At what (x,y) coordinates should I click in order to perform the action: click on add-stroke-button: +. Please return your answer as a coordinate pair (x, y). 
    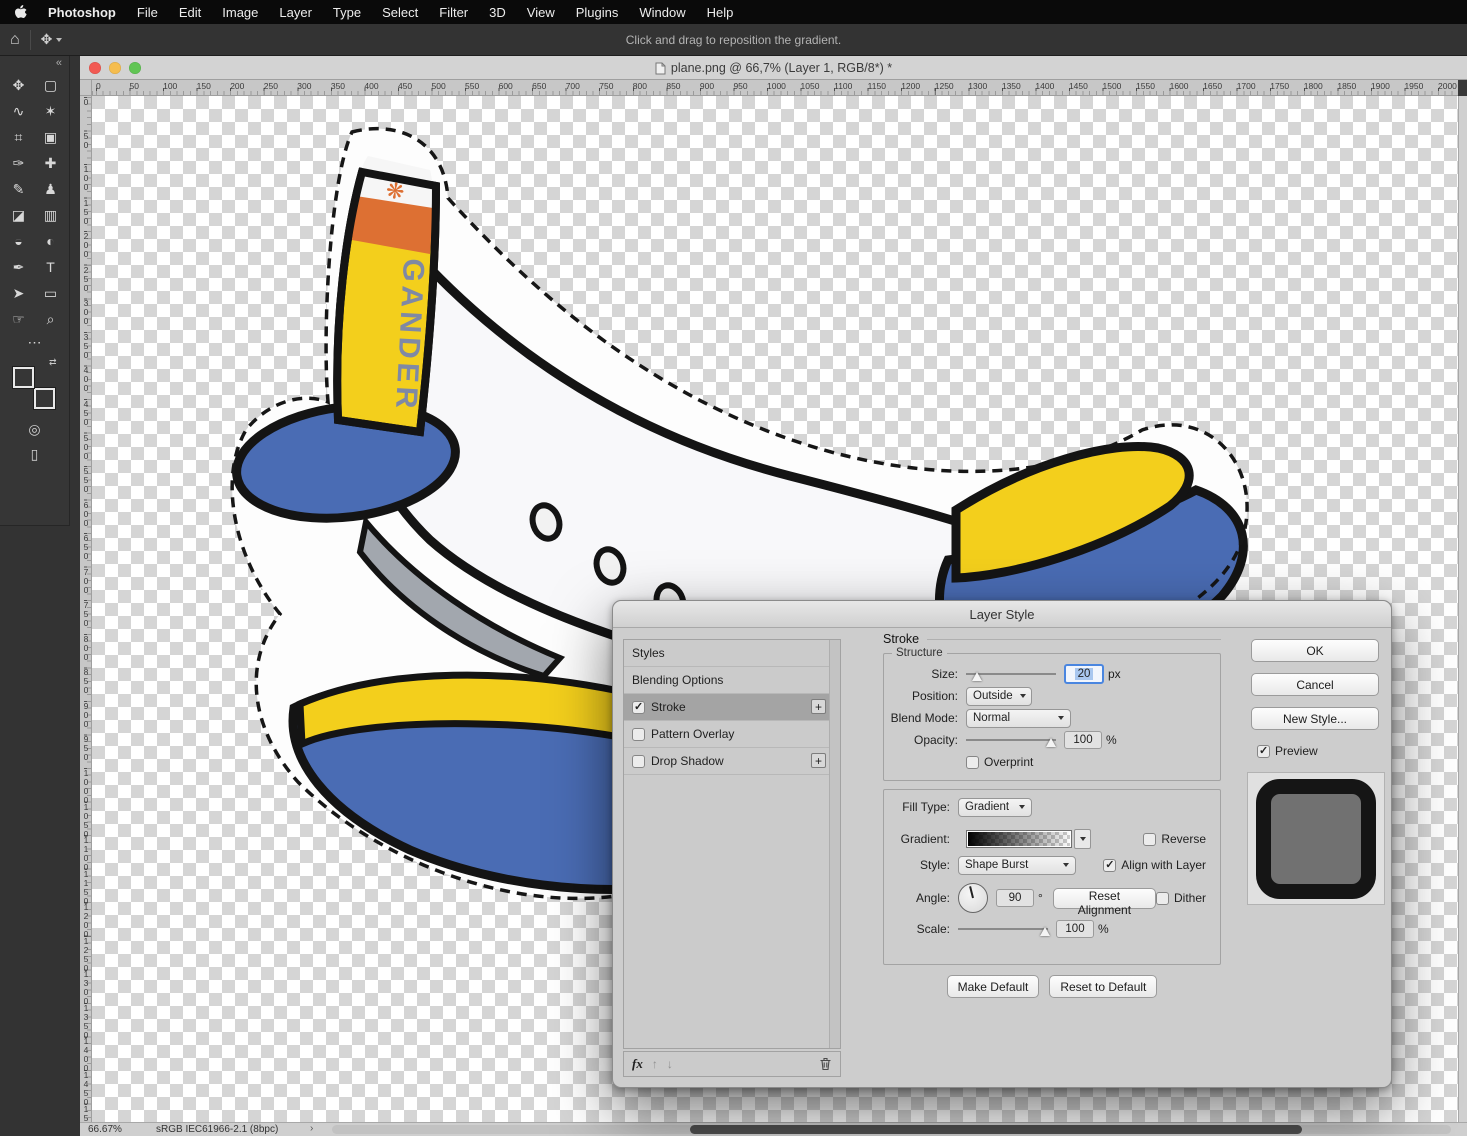
    Looking at the image, I should click on (818, 706).